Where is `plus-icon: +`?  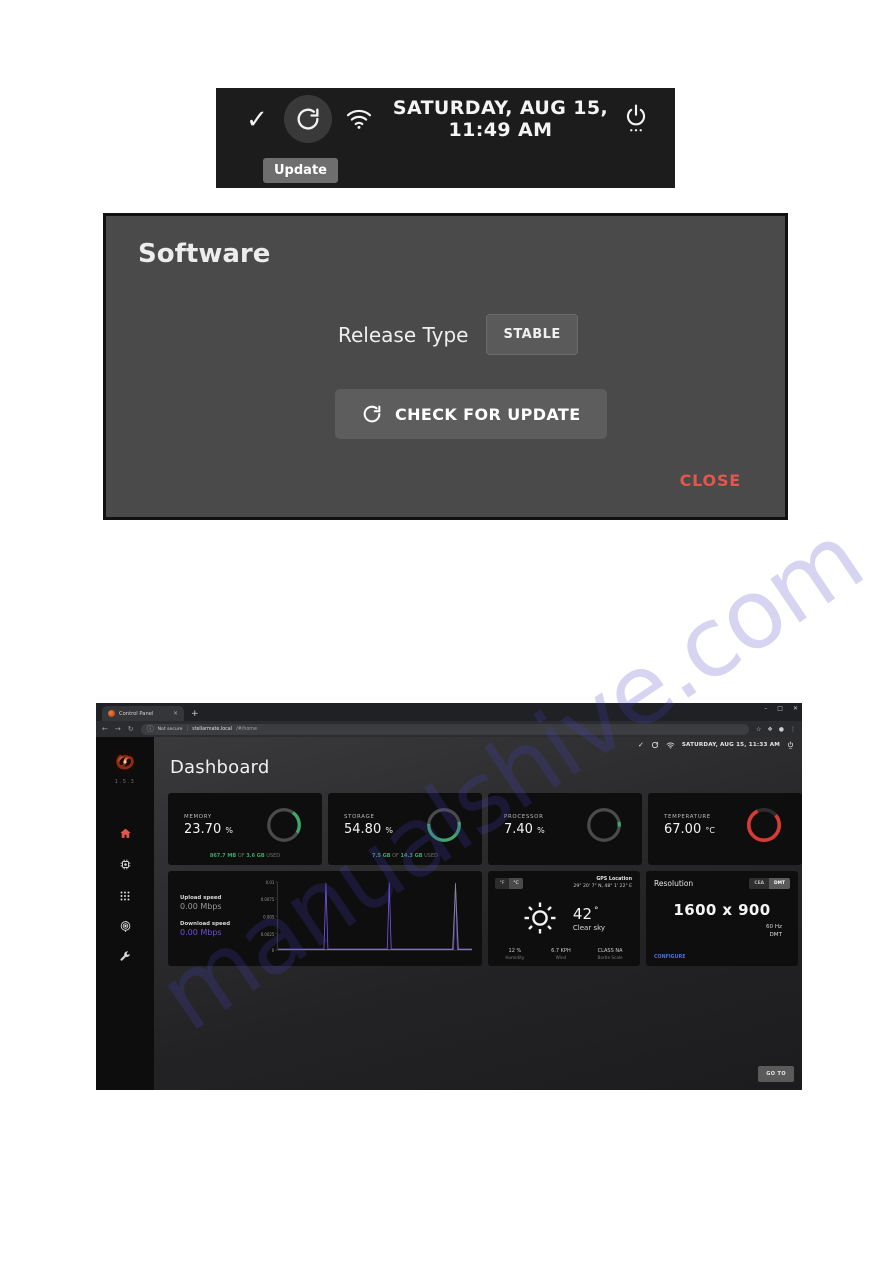 plus-icon: + is located at coordinates (195, 715).